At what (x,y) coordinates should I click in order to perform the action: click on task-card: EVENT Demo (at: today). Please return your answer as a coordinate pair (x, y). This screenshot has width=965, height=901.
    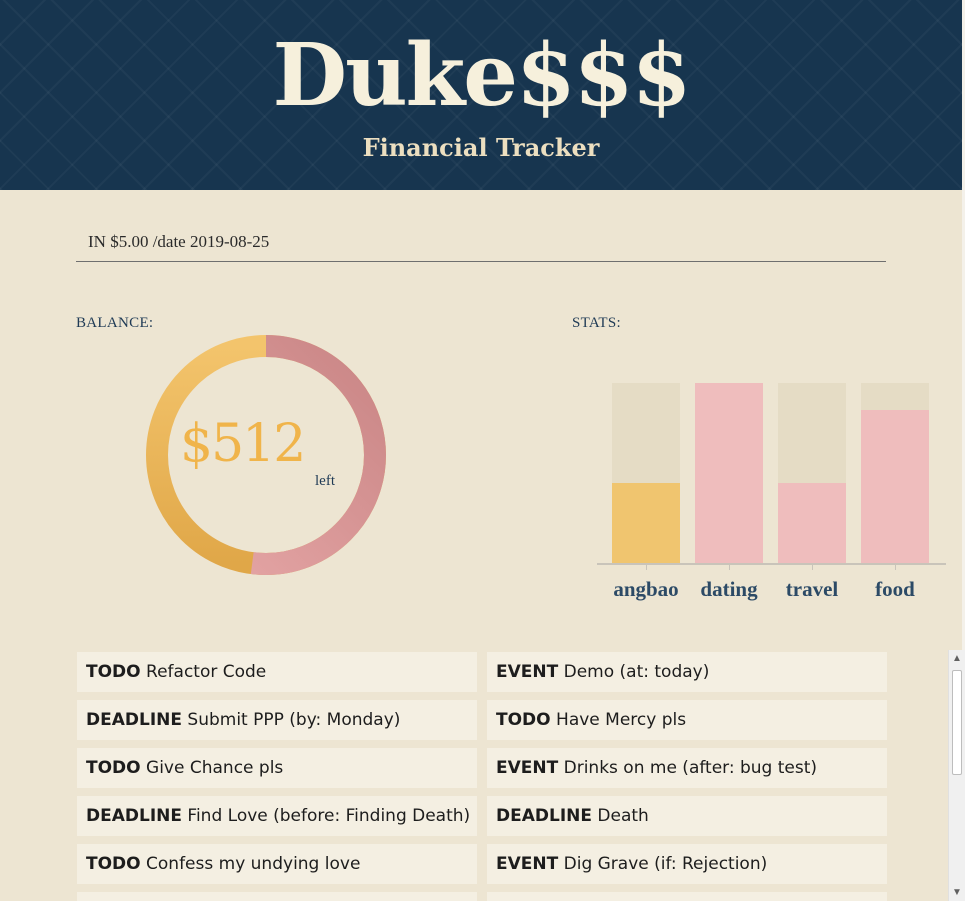
    Looking at the image, I should click on (687, 672).